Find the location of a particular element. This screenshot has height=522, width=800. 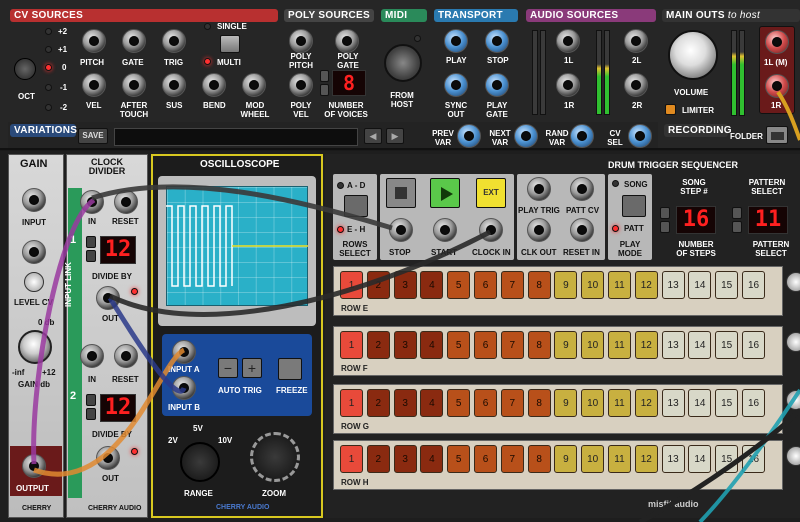

input-b-jack is located at coordinates (184, 388).